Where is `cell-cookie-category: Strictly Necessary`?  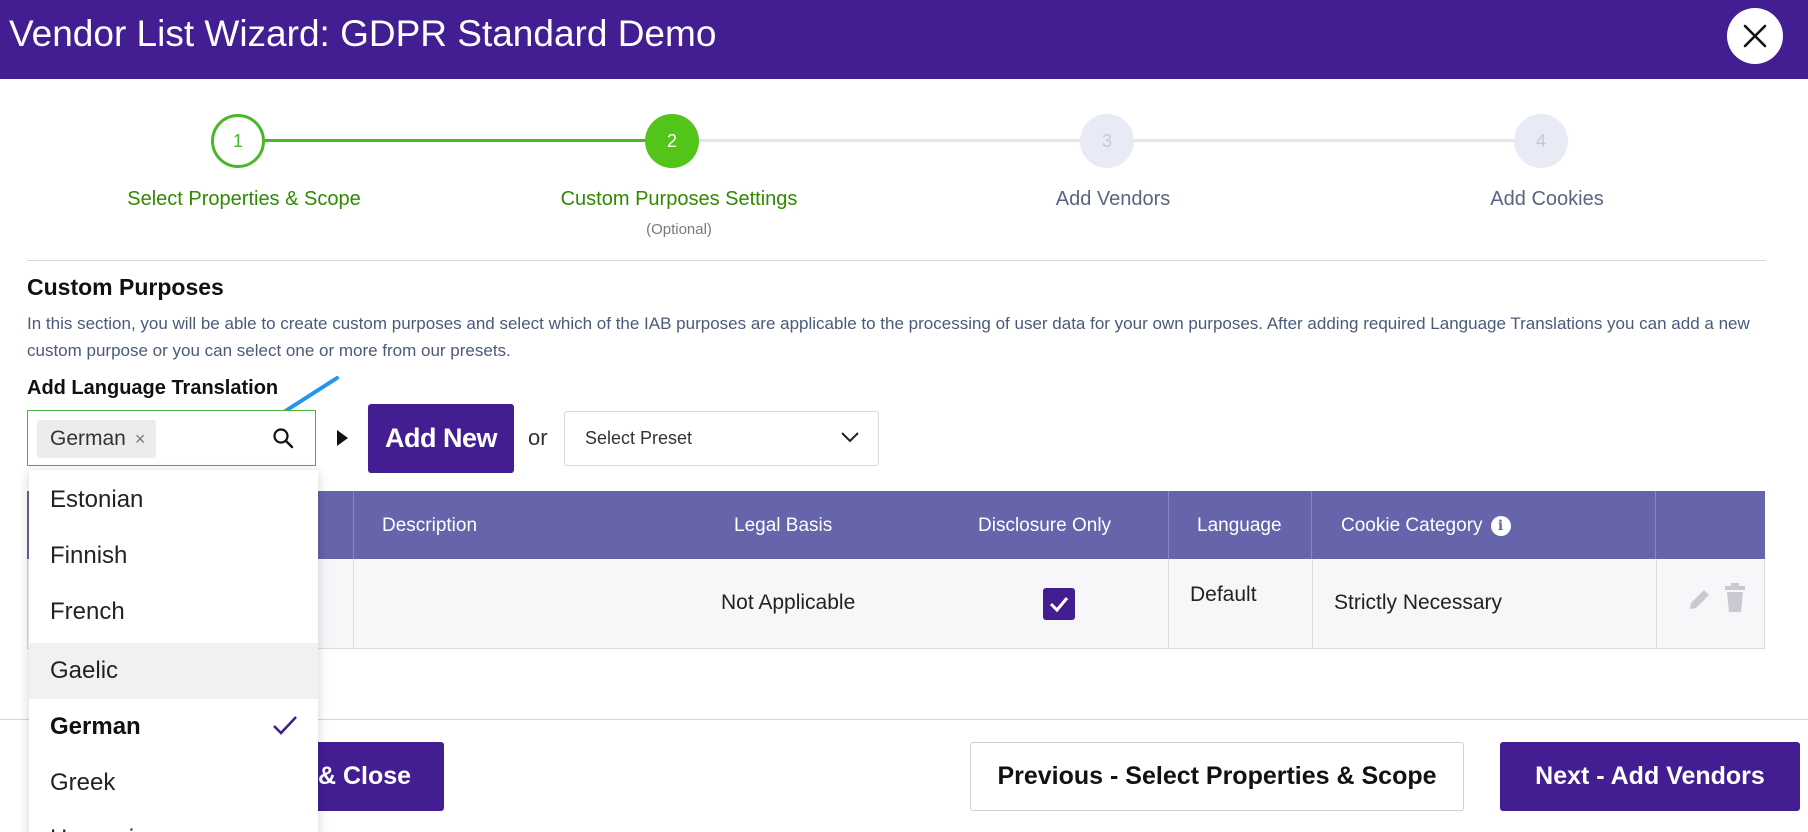 cell-cookie-category: Strictly Necessary is located at coordinates (1418, 602).